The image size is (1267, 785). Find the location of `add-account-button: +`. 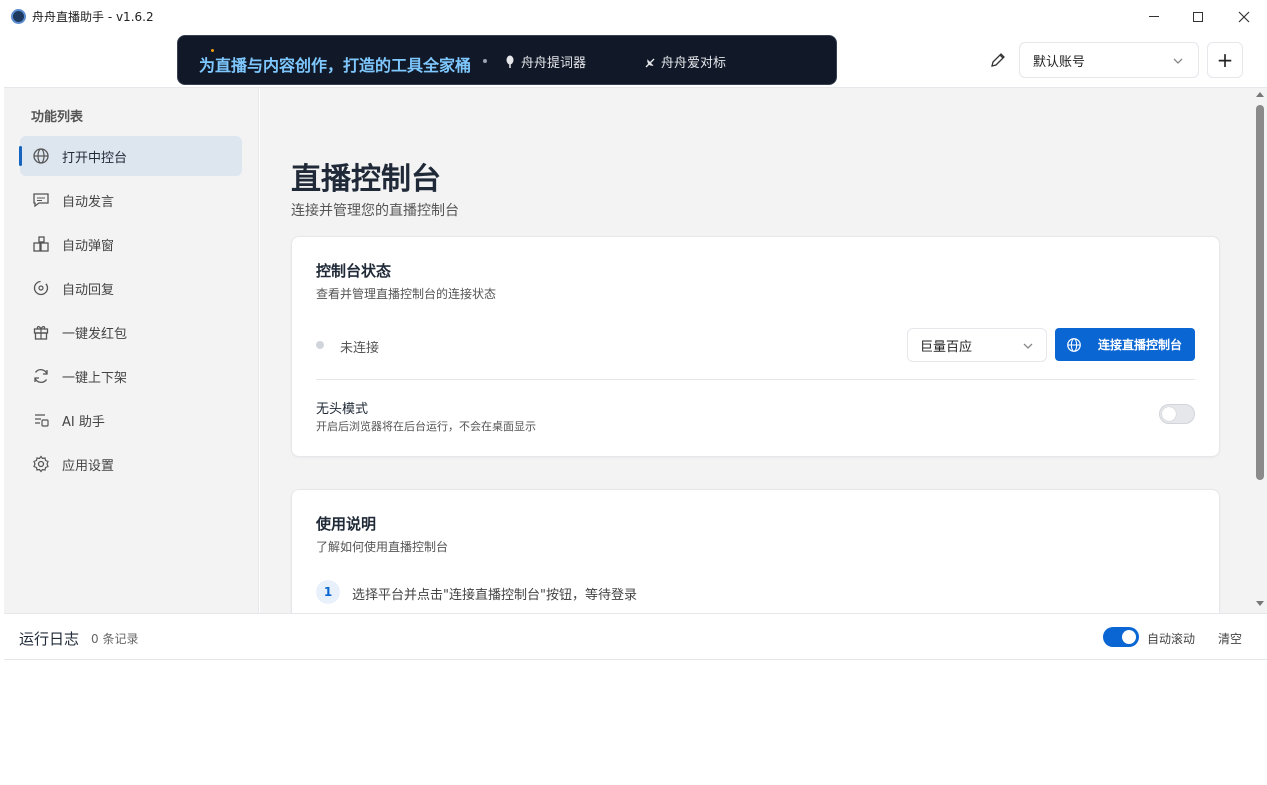

add-account-button: + is located at coordinates (1225, 60).